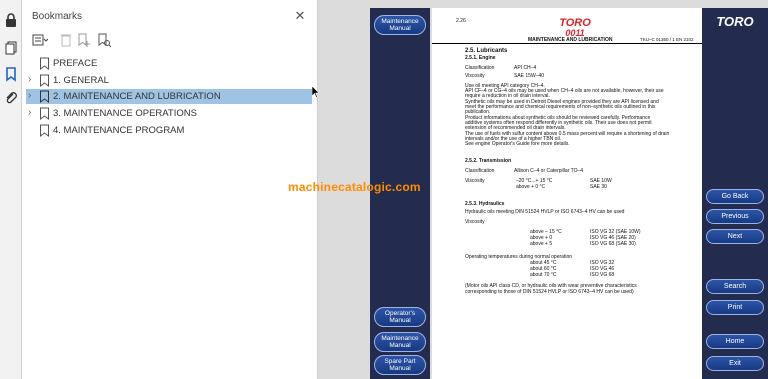 The image size is (768, 379). What do you see at coordinates (667, 39) in the screenshot?
I see `doc-code: TKU–C 01360 / 1 EN 2102` at bounding box center [667, 39].